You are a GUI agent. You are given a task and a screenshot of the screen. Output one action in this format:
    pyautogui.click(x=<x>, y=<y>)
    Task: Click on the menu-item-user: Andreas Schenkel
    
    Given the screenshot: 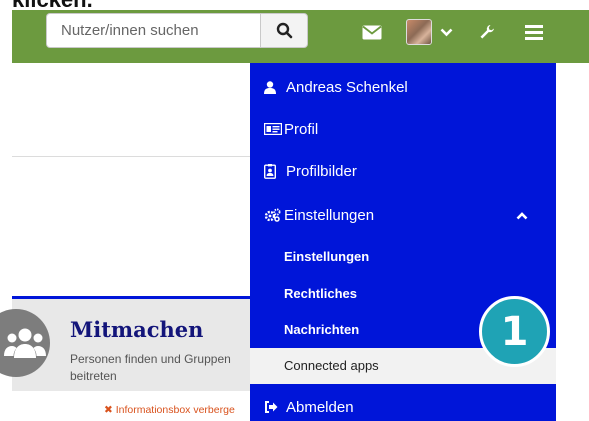 What is the action you would take?
    pyautogui.click(x=403, y=87)
    